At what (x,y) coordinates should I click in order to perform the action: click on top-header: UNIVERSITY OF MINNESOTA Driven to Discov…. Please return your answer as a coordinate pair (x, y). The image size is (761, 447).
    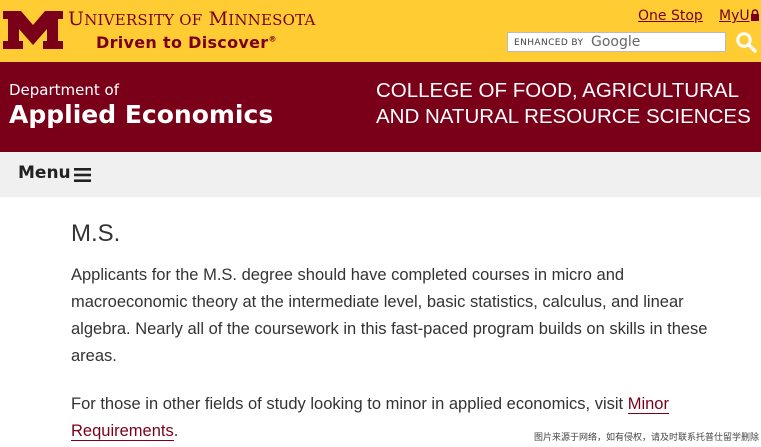
    Looking at the image, I should click on (380, 31).